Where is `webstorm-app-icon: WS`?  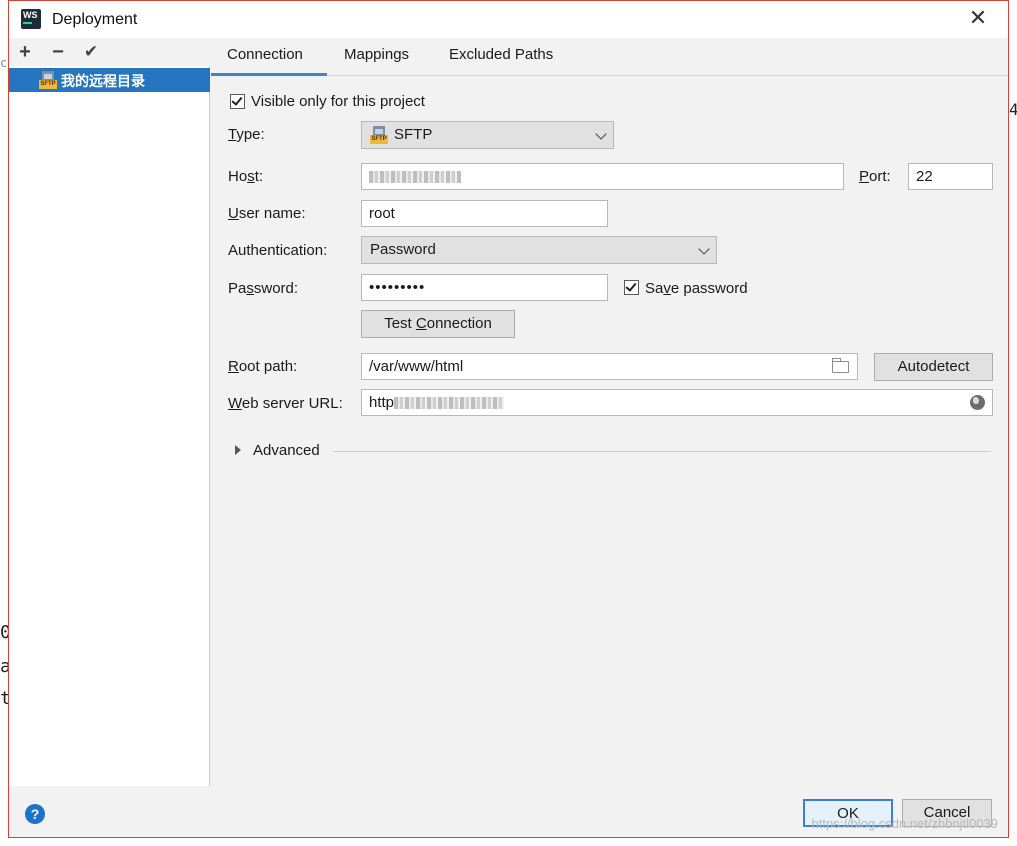 webstorm-app-icon: WS is located at coordinates (31, 19).